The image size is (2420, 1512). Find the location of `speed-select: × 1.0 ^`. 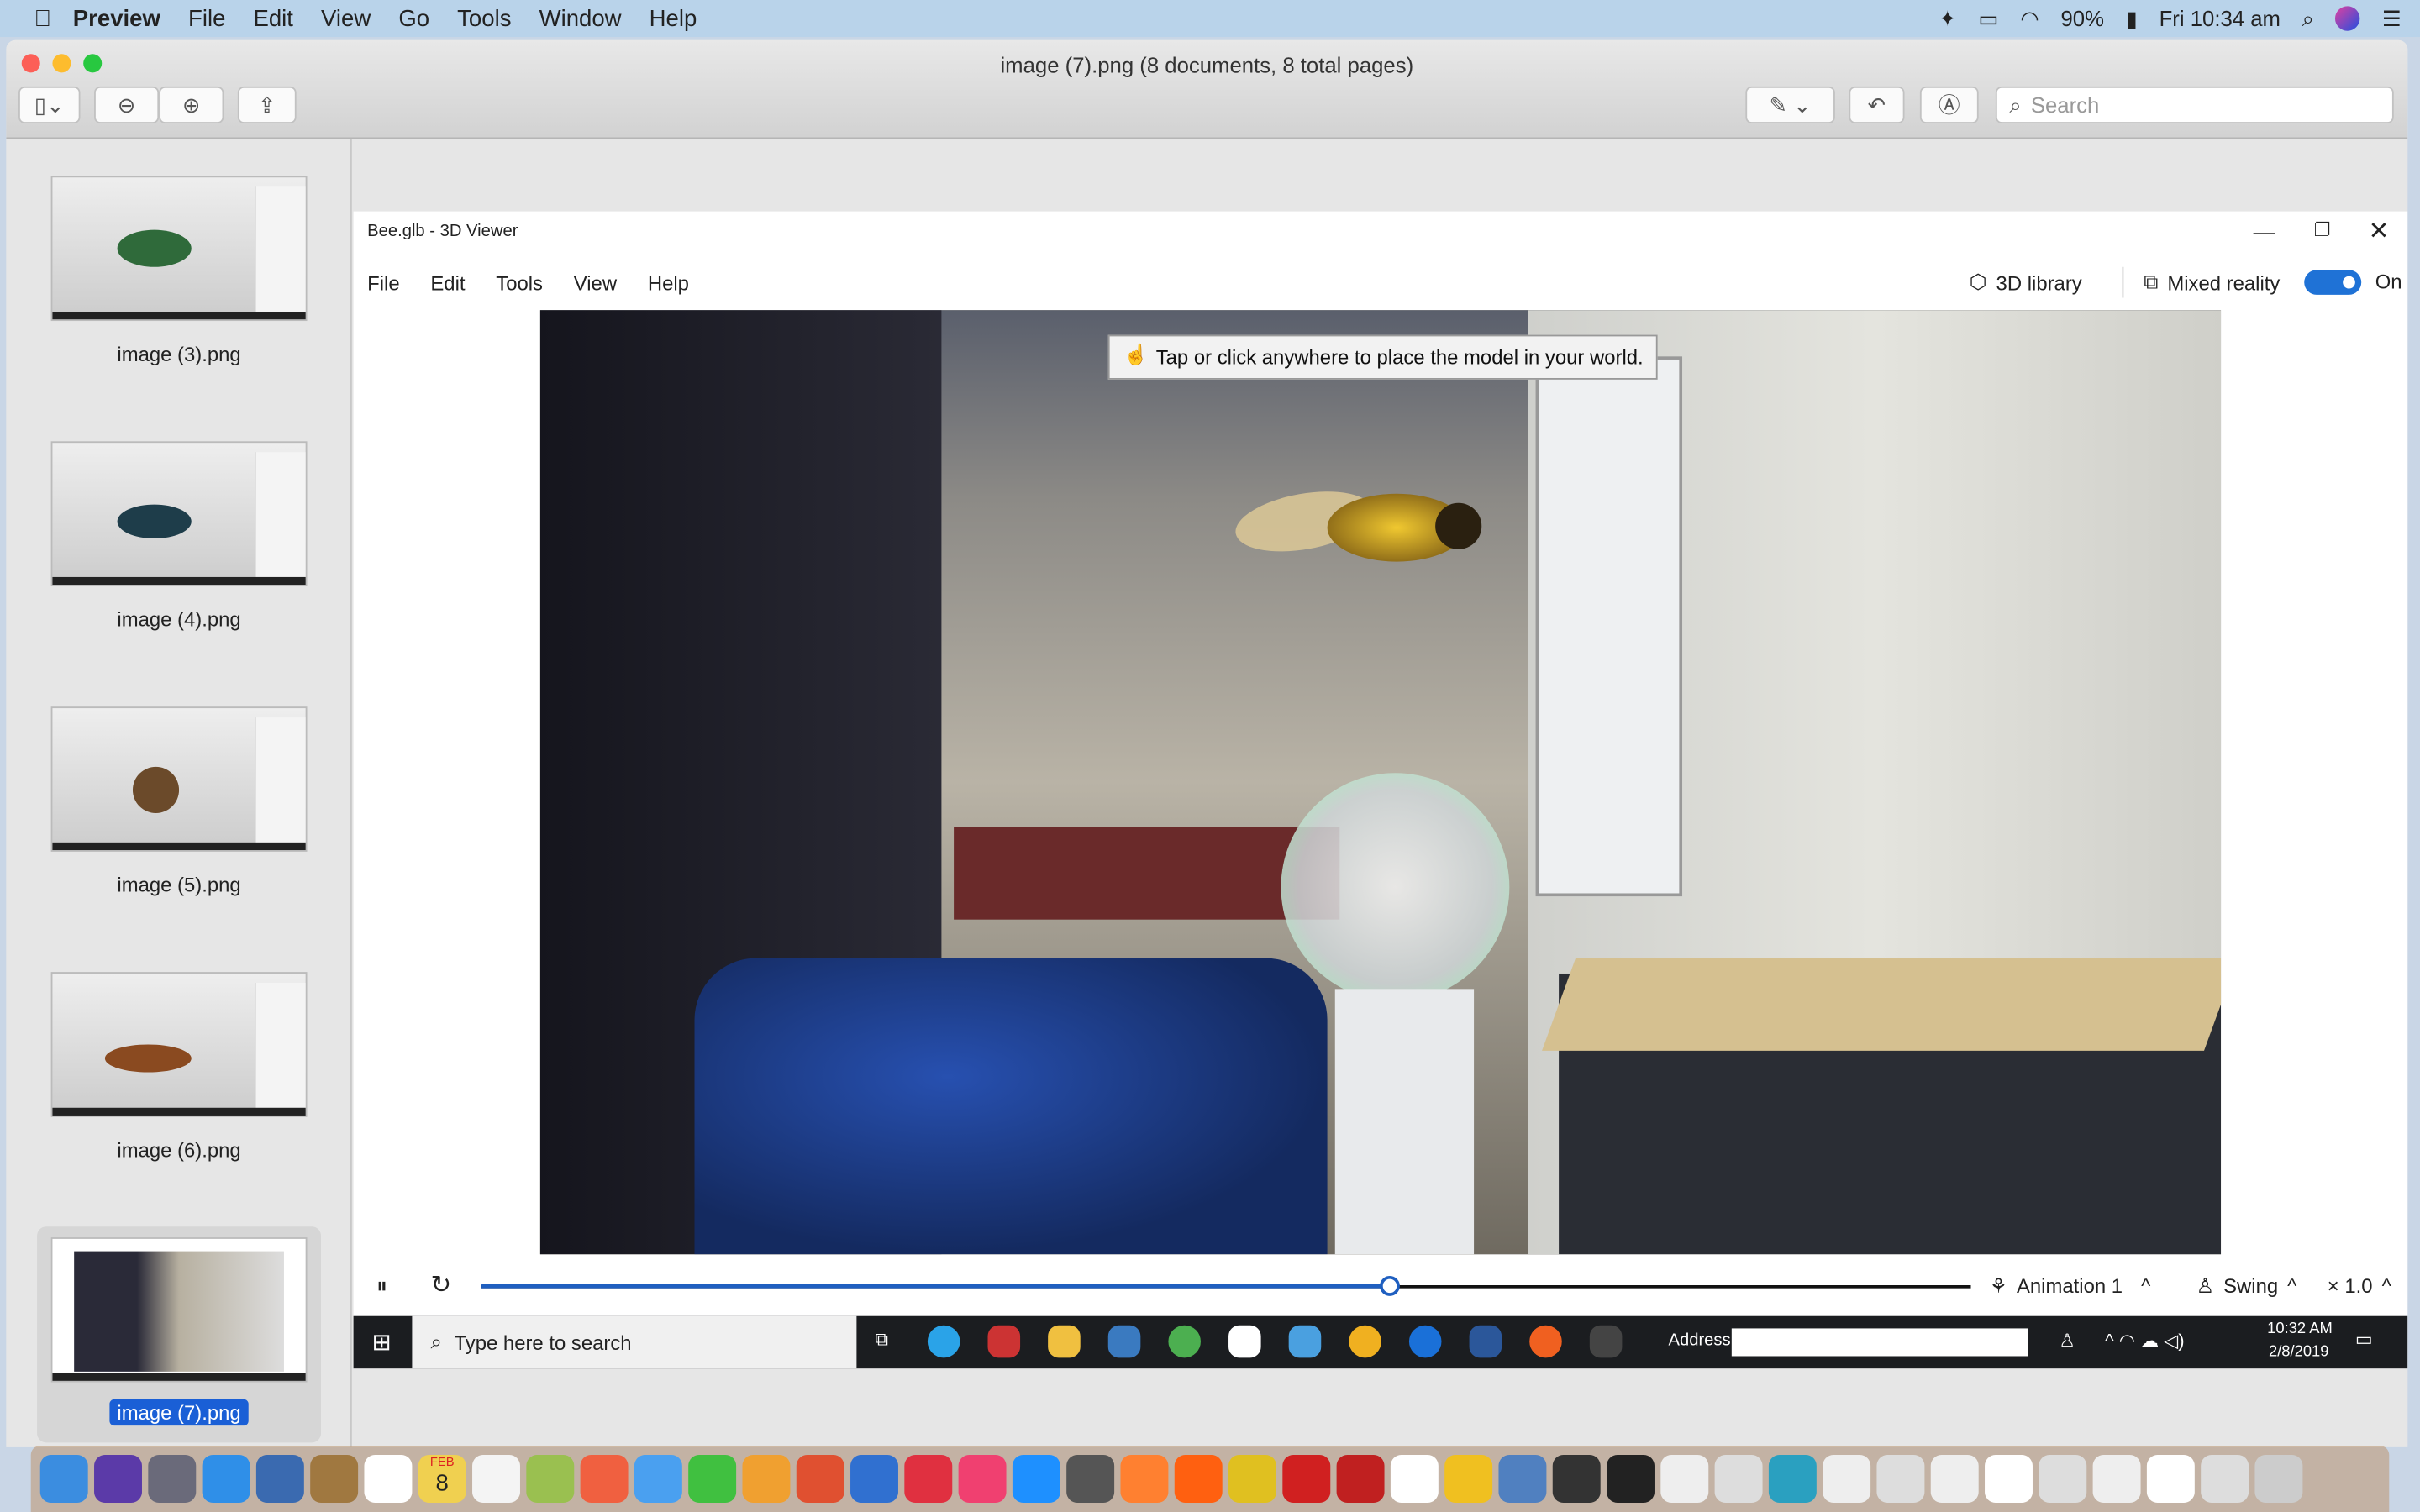

speed-select: × 1.0 ^ is located at coordinates (2359, 1286).